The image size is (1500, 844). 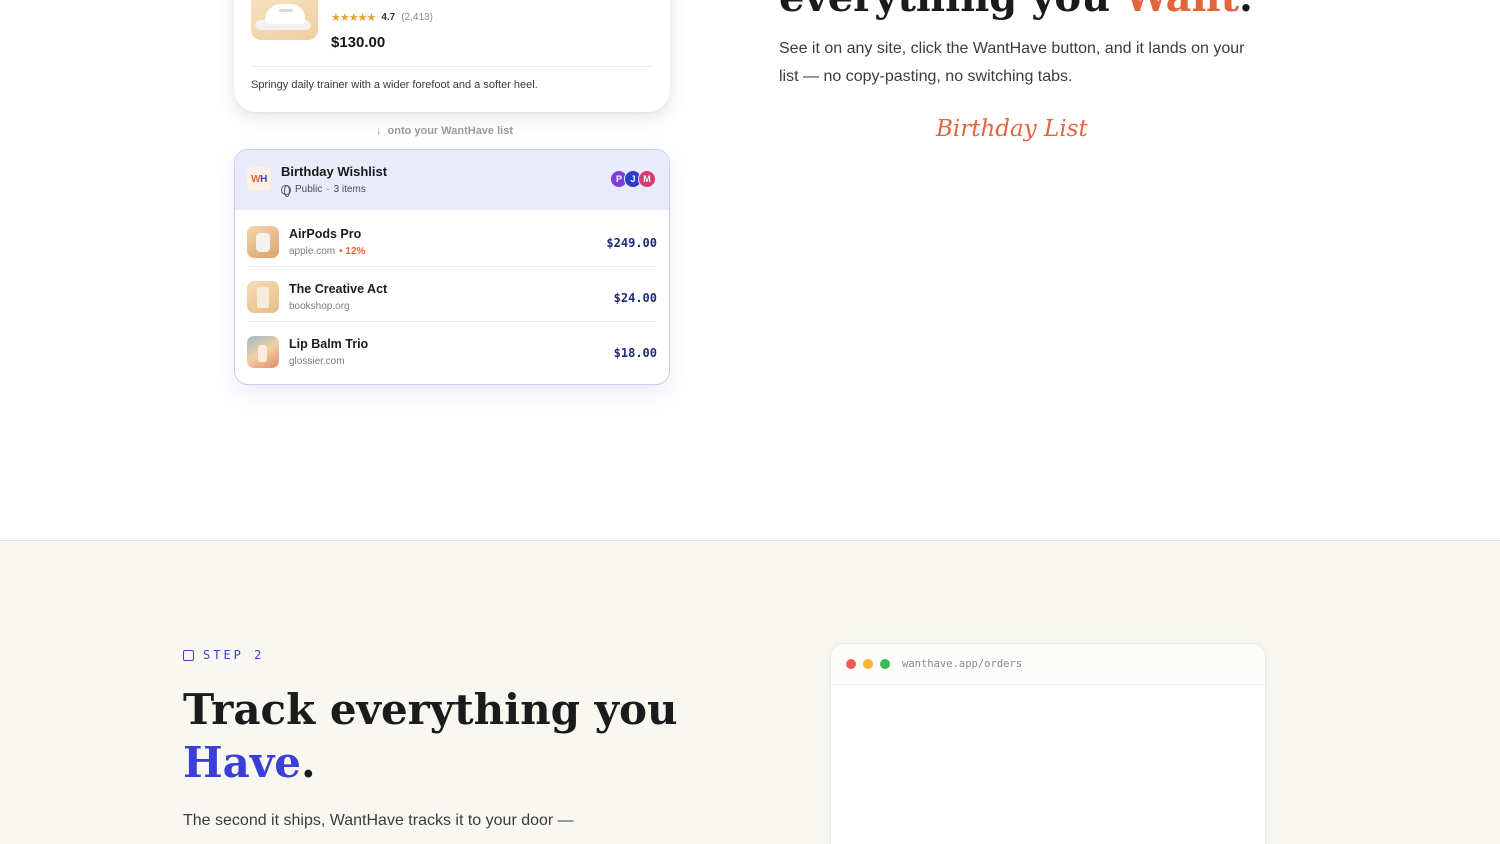 I want to click on maximize-dot-icon, so click(x=885, y=664).